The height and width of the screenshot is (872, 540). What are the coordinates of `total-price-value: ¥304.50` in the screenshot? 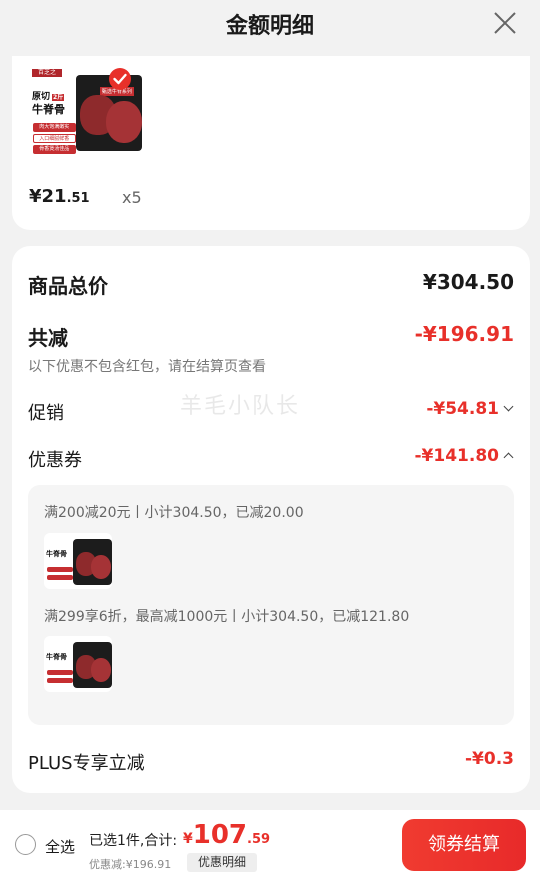 It's located at (468, 282).